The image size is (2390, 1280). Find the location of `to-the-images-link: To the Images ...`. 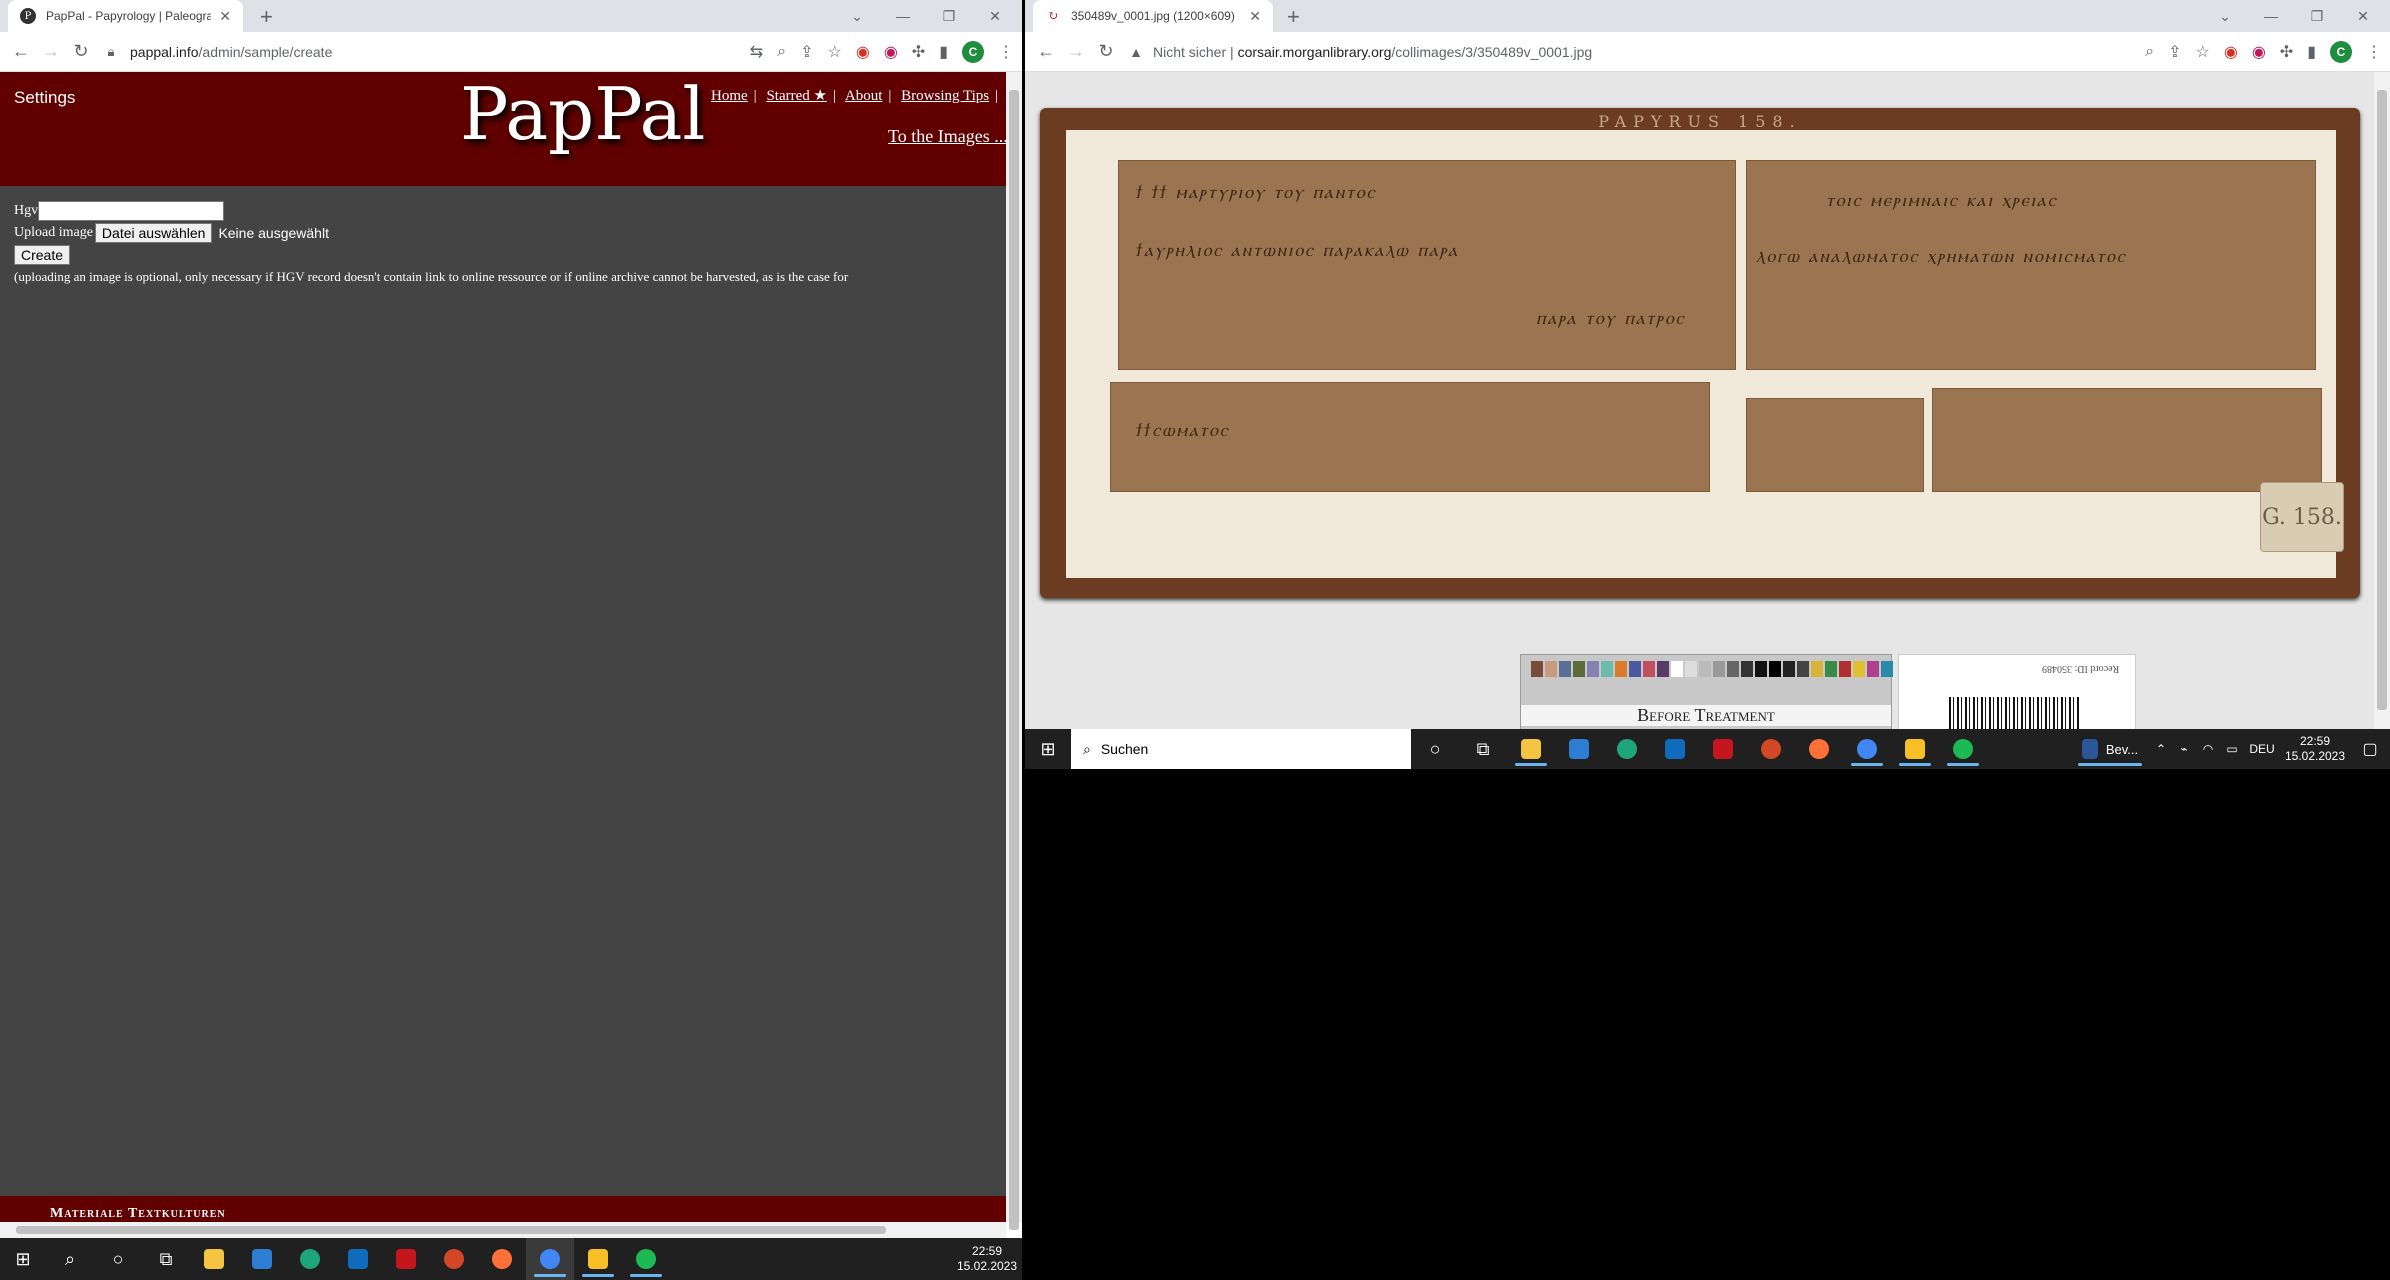

to-the-images-link: To the Images ... is located at coordinates (947, 136).